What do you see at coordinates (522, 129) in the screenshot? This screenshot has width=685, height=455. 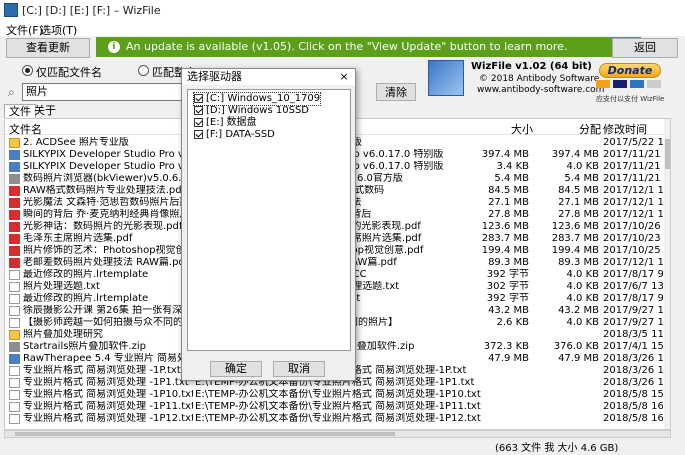 I see `col-size: 大小` at bounding box center [522, 129].